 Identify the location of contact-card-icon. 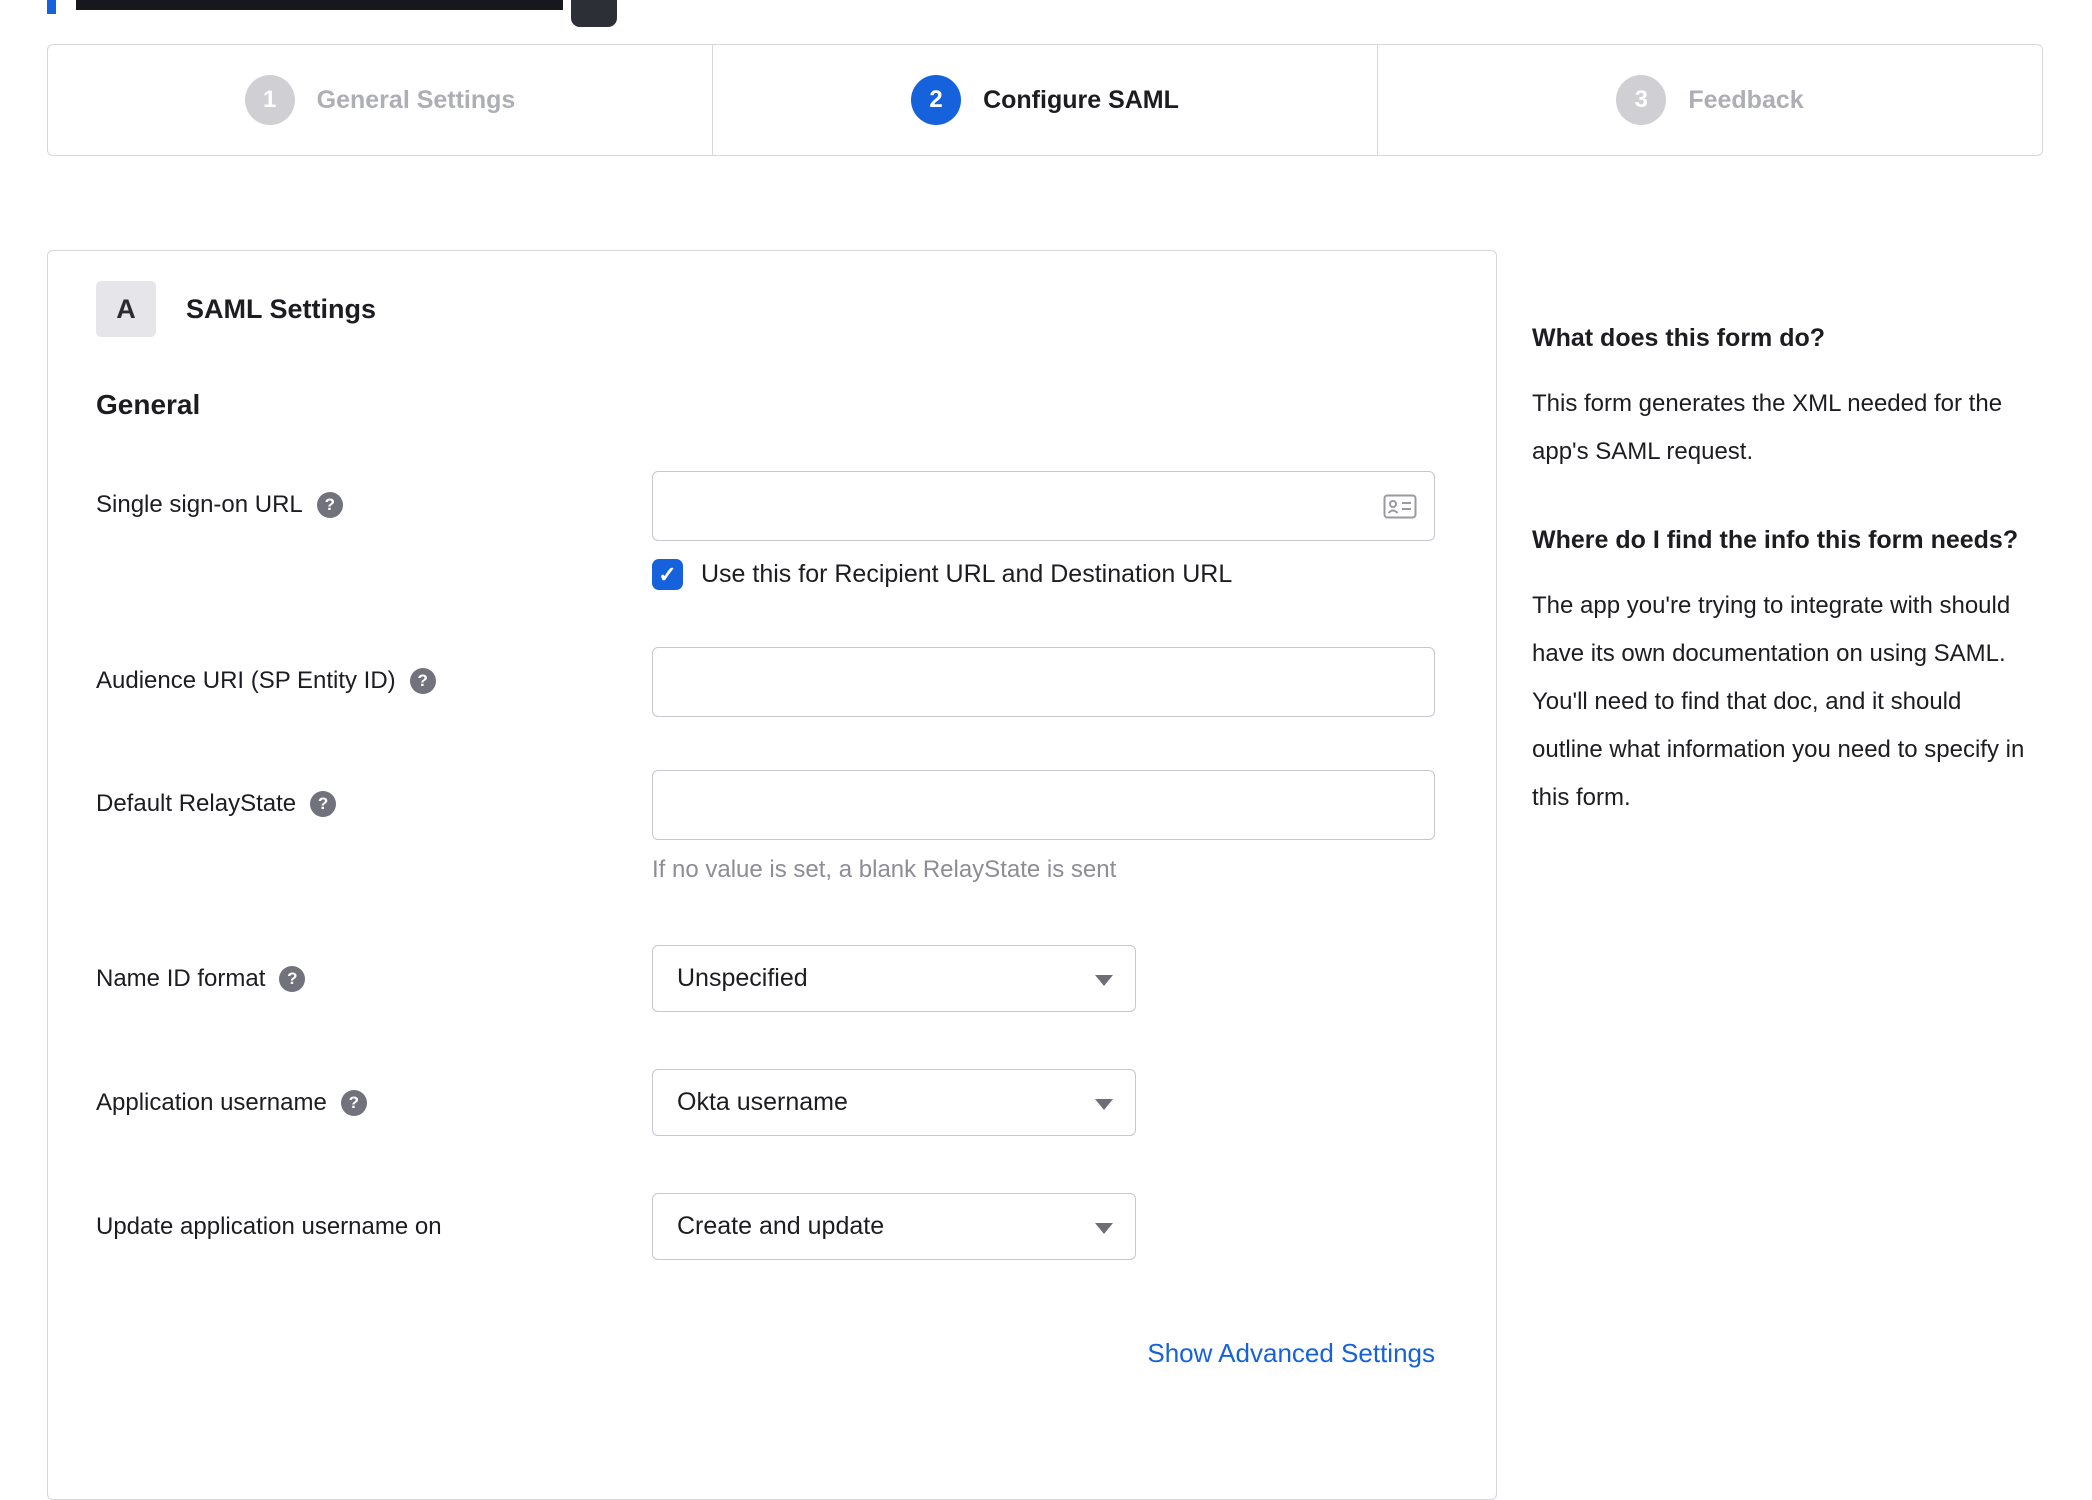
(1400, 509).